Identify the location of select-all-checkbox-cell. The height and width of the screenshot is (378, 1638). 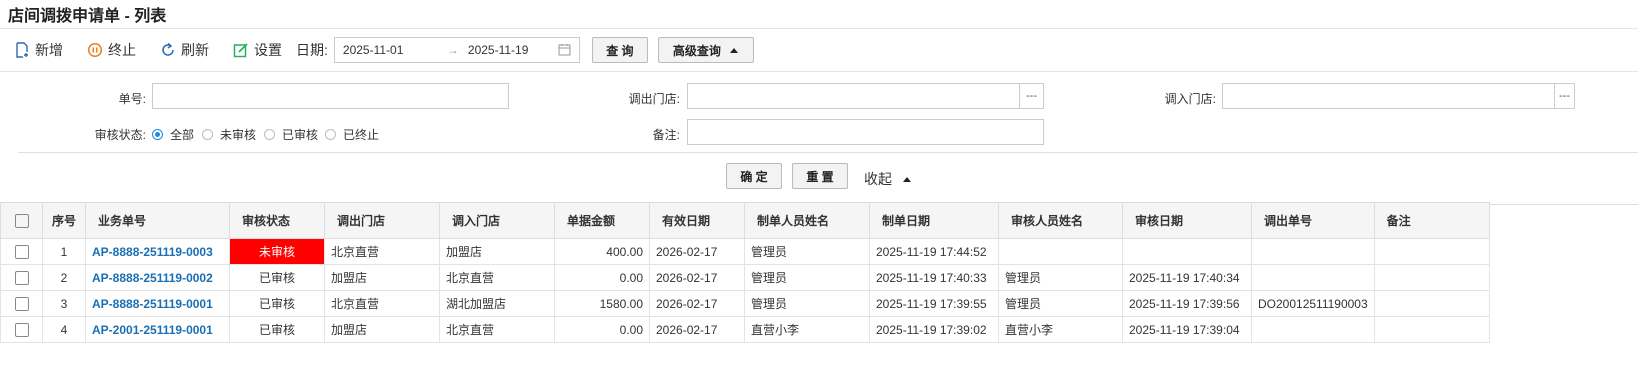
(21, 220).